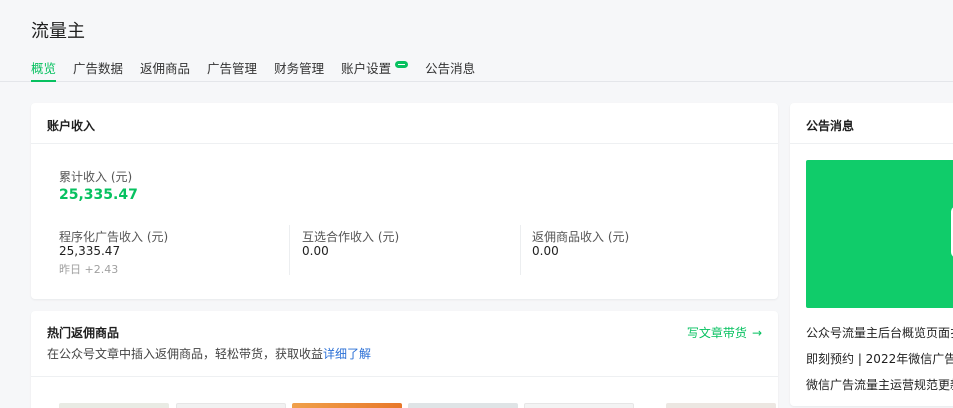 The image size is (953, 408). I want to click on tab-label: 概览, so click(44, 68).